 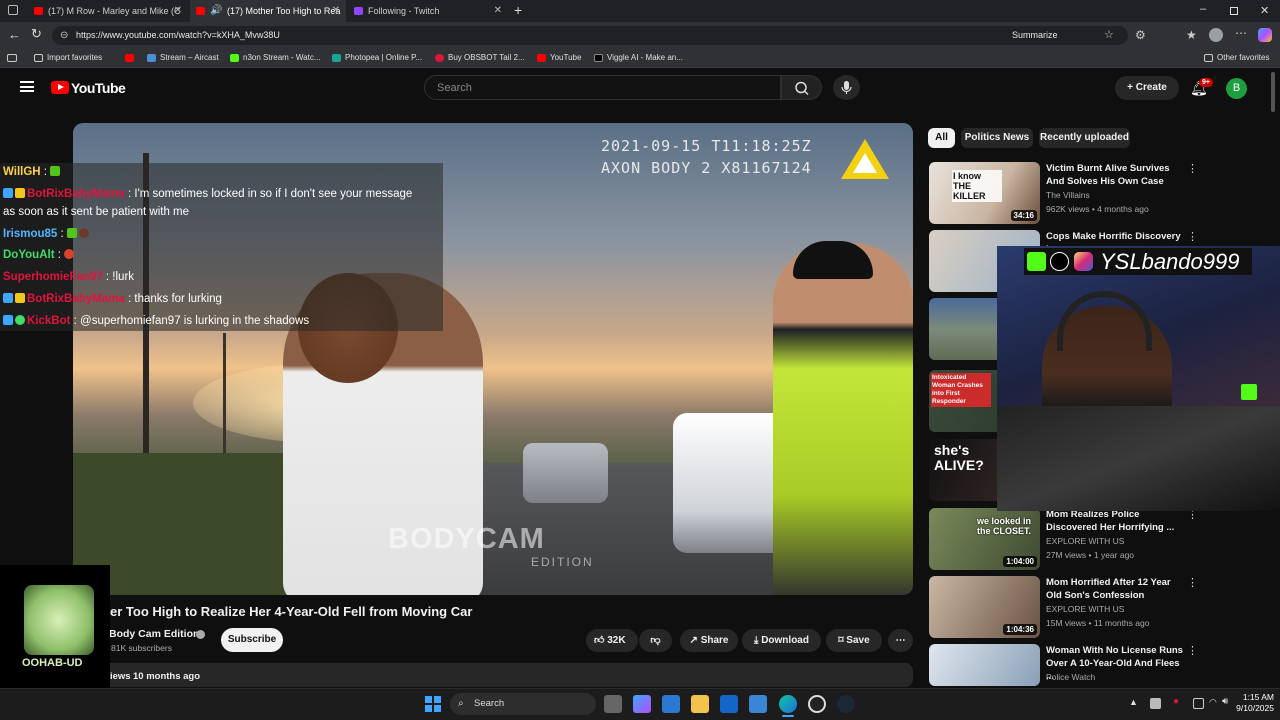 What do you see at coordinates (1191, 35) in the screenshot?
I see `favorites-icon: ★` at bounding box center [1191, 35].